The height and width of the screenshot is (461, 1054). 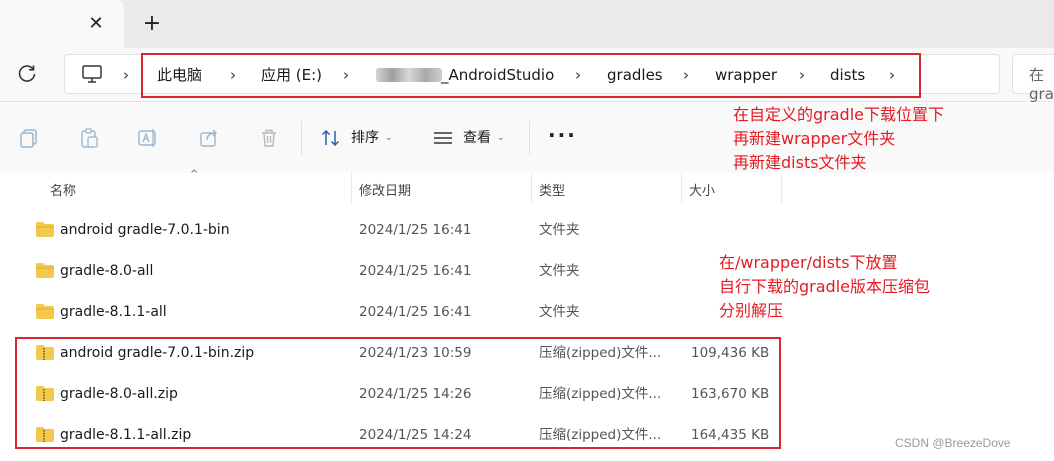 What do you see at coordinates (330, 138) in the screenshot?
I see `sort-icon` at bounding box center [330, 138].